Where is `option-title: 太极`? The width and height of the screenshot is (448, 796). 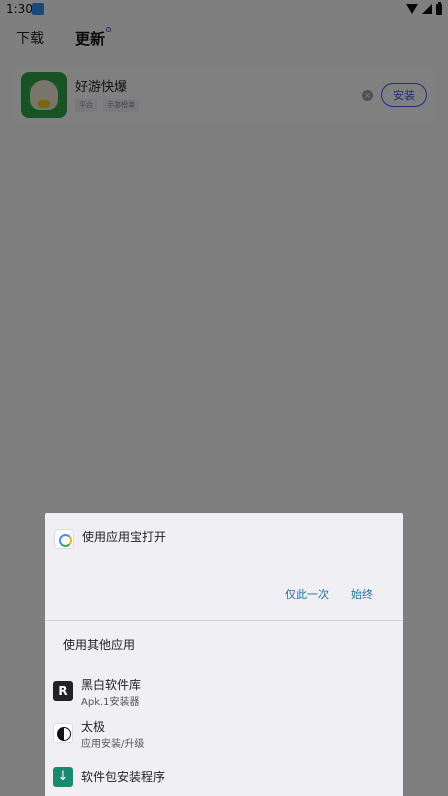
option-title: 太极 is located at coordinates (93, 727).